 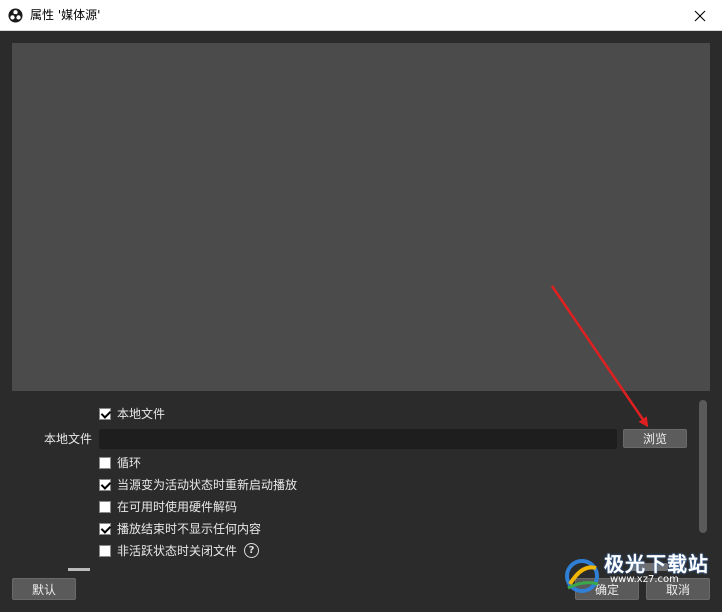 What do you see at coordinates (105, 529) in the screenshot?
I see `show-nothing-on-end-checkbox` at bounding box center [105, 529].